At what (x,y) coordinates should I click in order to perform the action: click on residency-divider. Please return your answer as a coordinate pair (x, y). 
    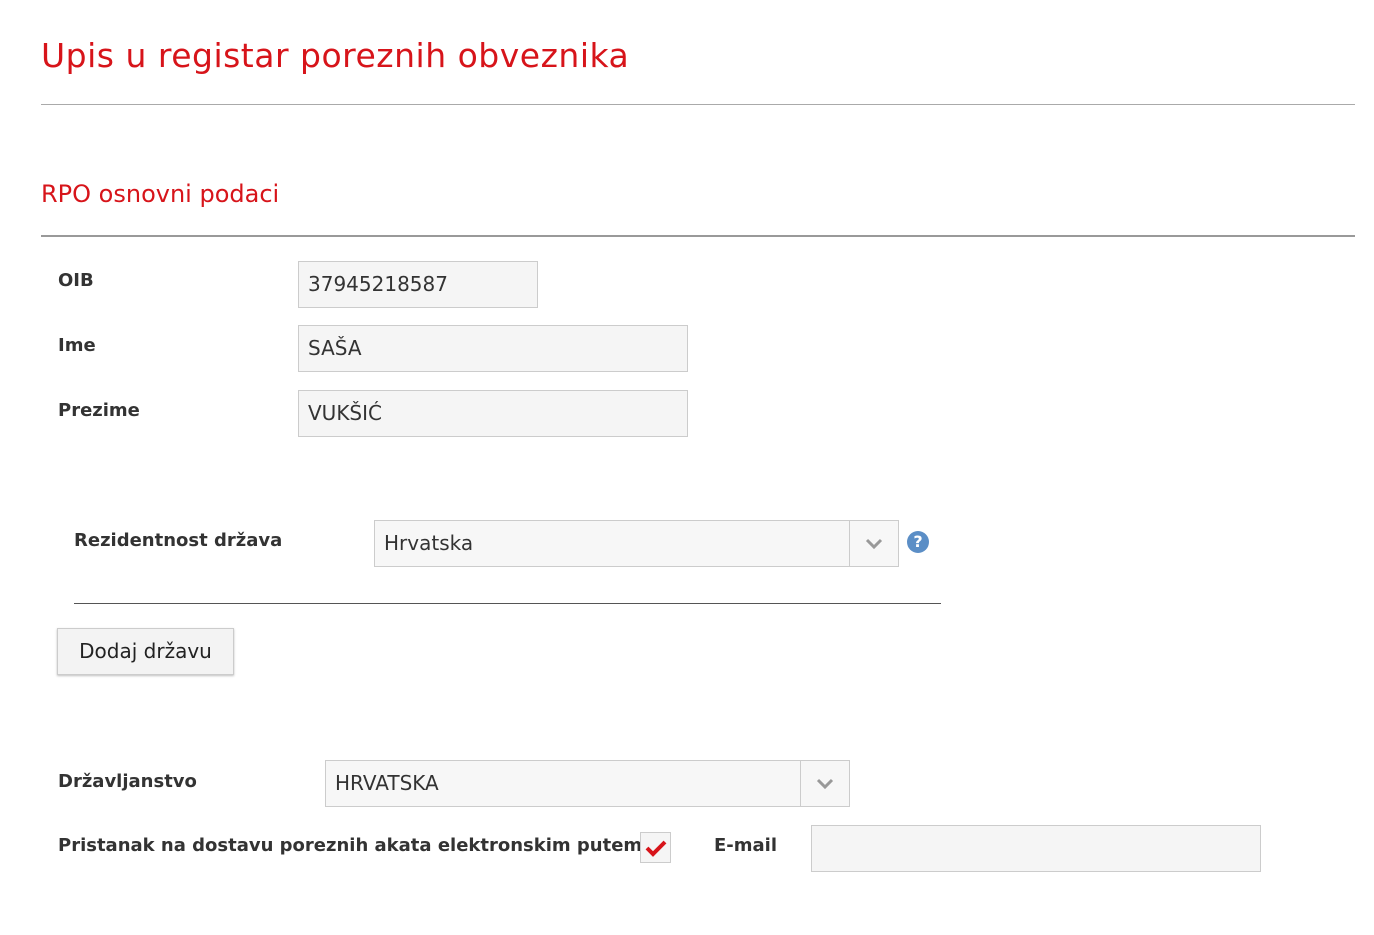
    Looking at the image, I should click on (507, 603).